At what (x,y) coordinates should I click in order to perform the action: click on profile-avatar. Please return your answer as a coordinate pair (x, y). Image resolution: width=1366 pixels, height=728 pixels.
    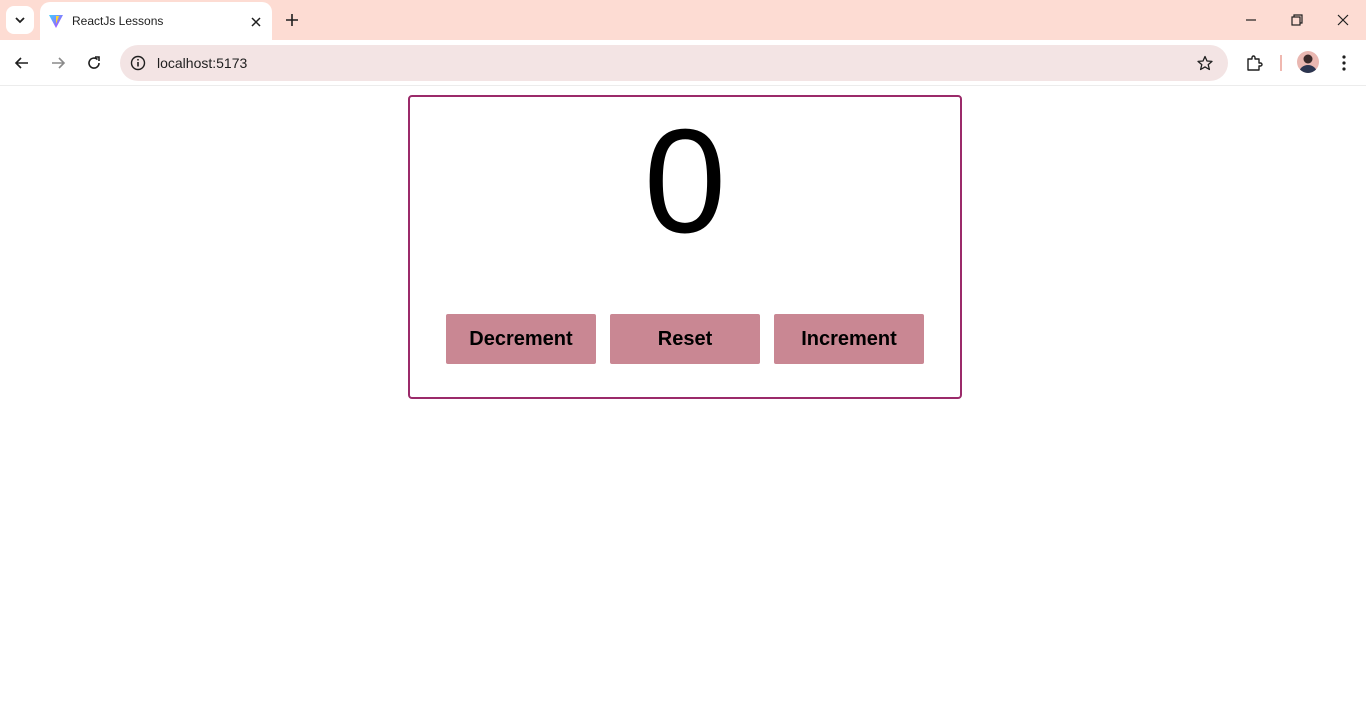
    Looking at the image, I should click on (1308, 62).